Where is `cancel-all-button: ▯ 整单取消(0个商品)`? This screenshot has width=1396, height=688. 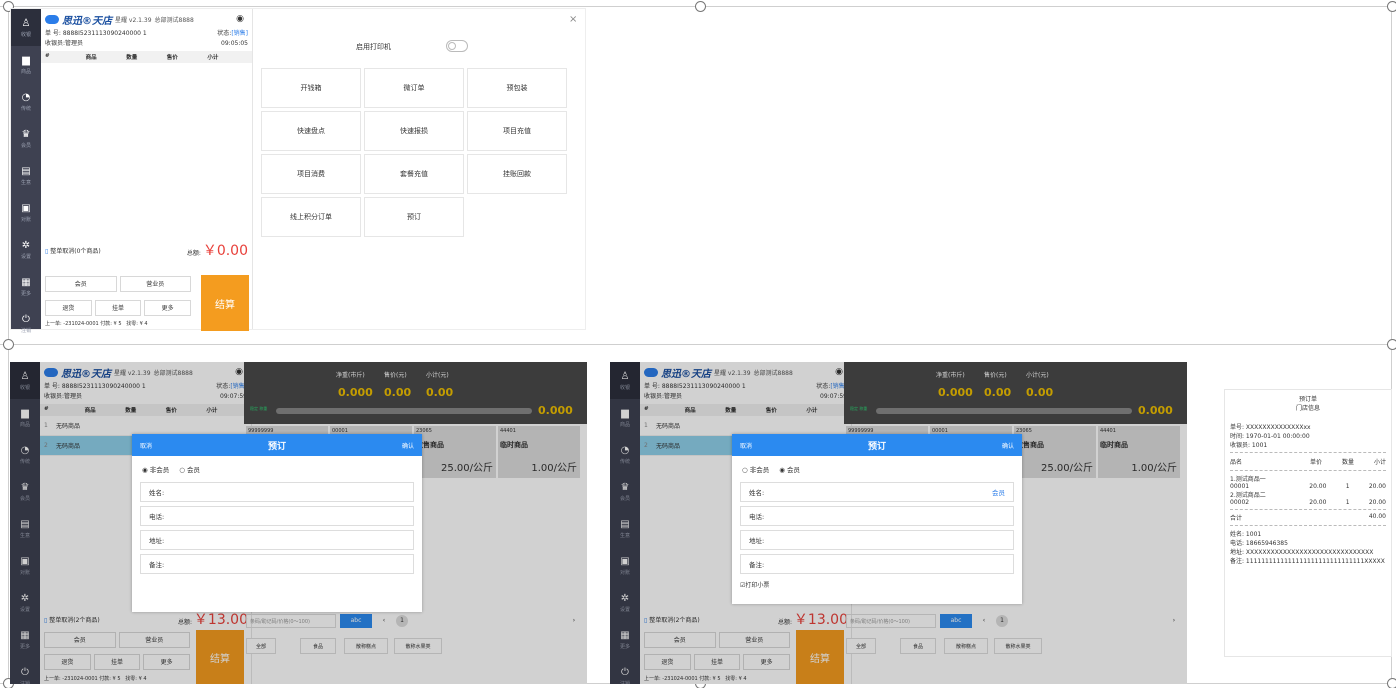
cancel-all-button: ▯ 整单取消(0个商品) is located at coordinates (73, 250).